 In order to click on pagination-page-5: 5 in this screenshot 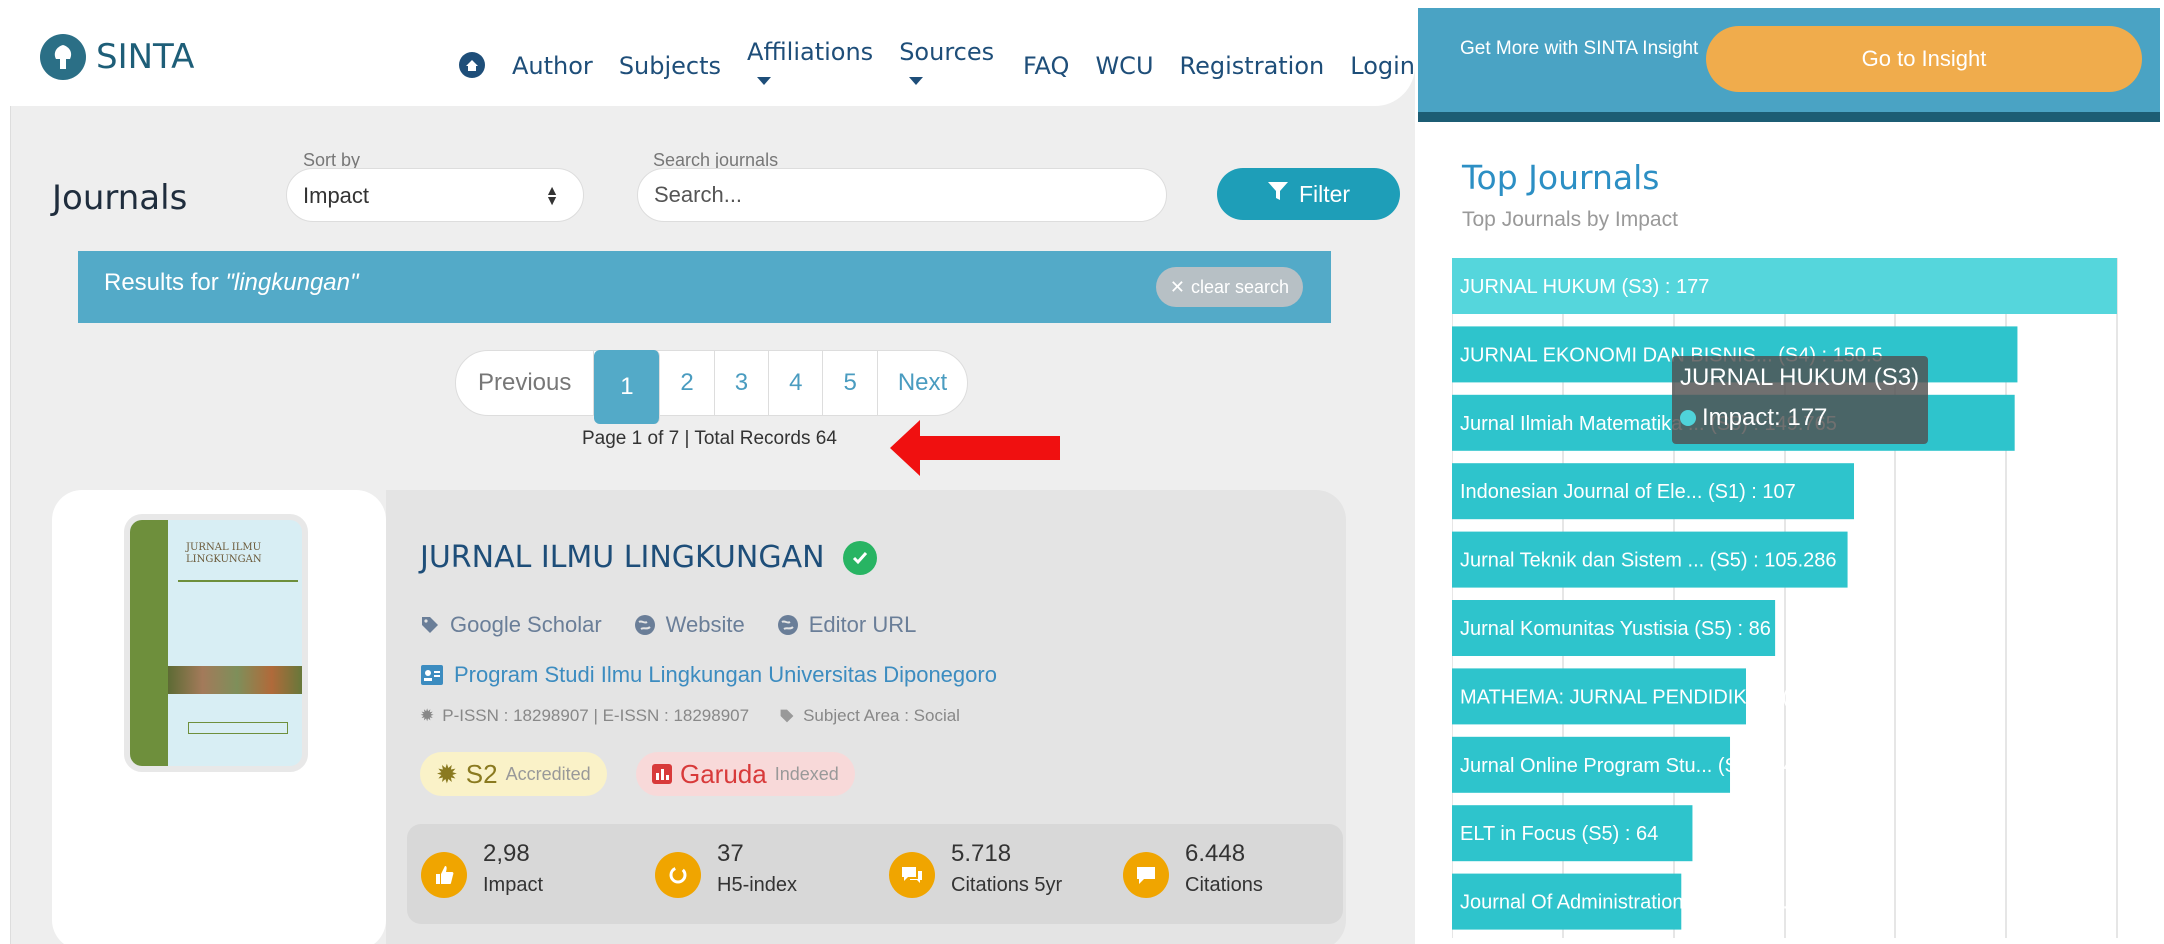, I will do `click(850, 383)`.